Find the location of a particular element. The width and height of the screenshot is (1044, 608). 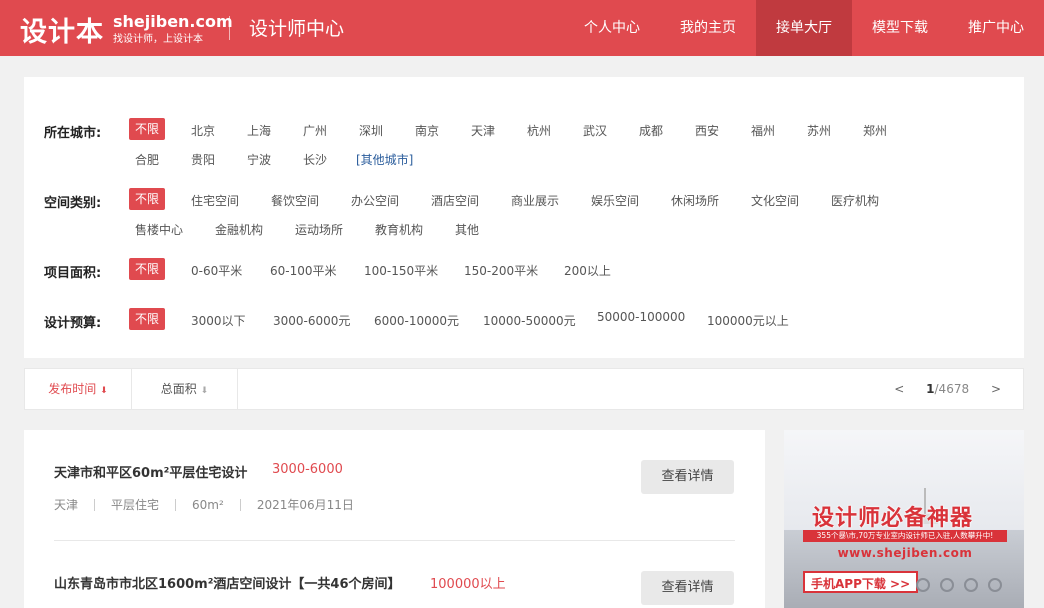

space-option: 金融机构 is located at coordinates (239, 229).